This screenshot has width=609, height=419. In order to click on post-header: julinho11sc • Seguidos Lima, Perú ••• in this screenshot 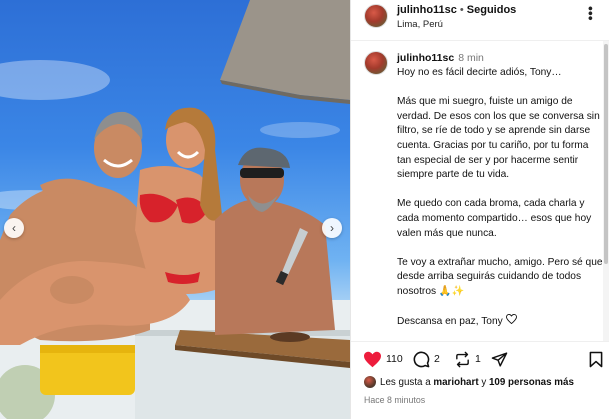, I will do `click(480, 20)`.